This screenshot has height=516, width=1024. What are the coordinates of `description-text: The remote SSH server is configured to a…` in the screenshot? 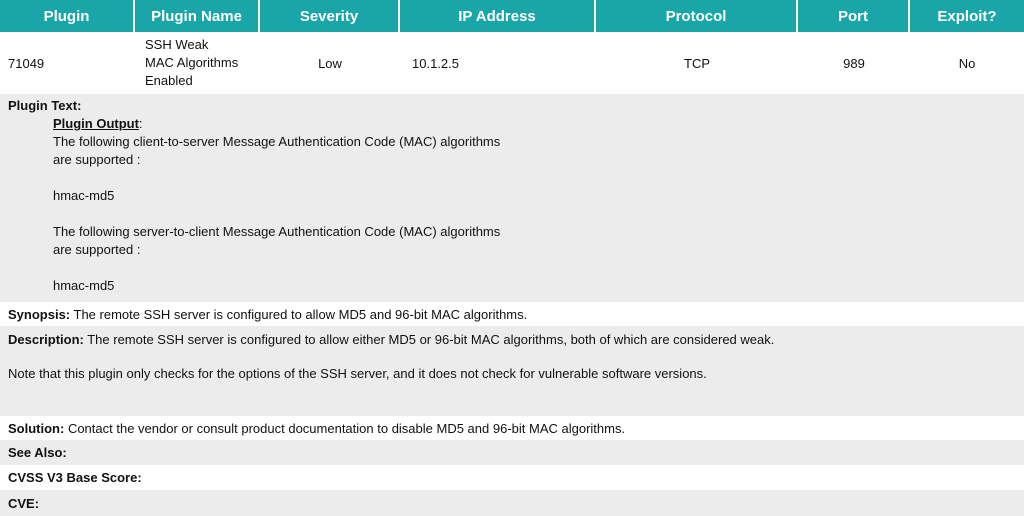 It's located at (429, 339).